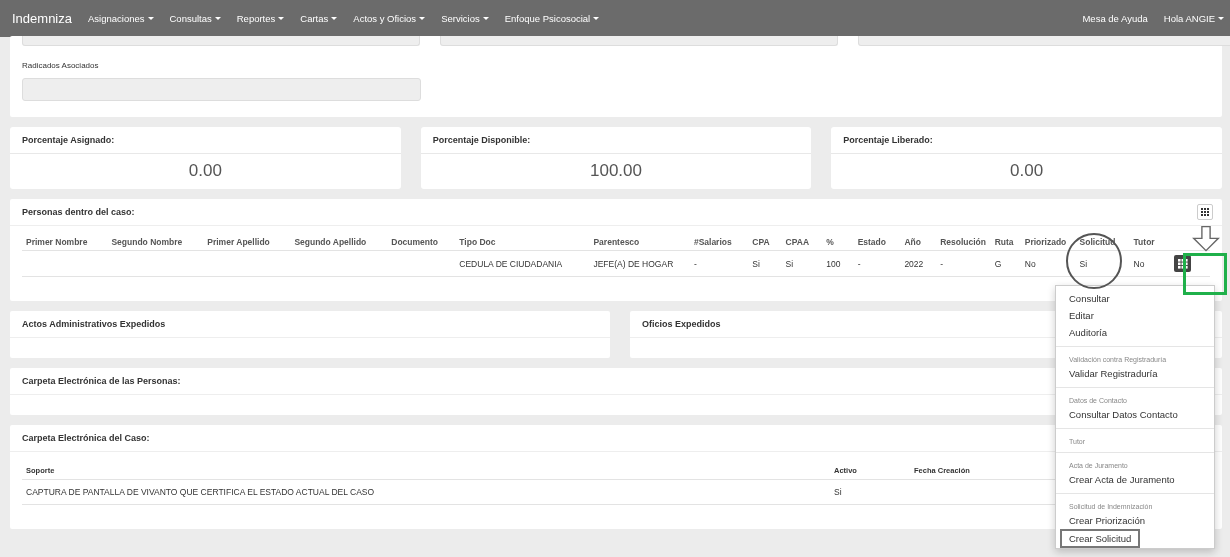  What do you see at coordinates (719, 242) in the screenshot?
I see `column-header: #Salarios` at bounding box center [719, 242].